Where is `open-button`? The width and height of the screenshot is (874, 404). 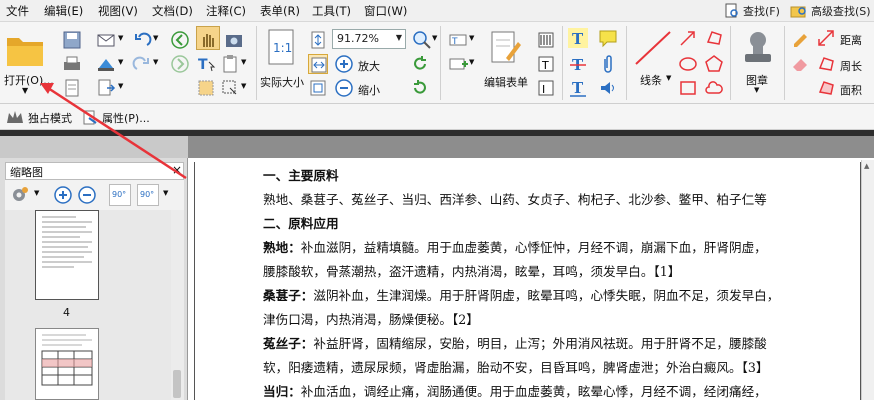 open-button is located at coordinates (25, 50).